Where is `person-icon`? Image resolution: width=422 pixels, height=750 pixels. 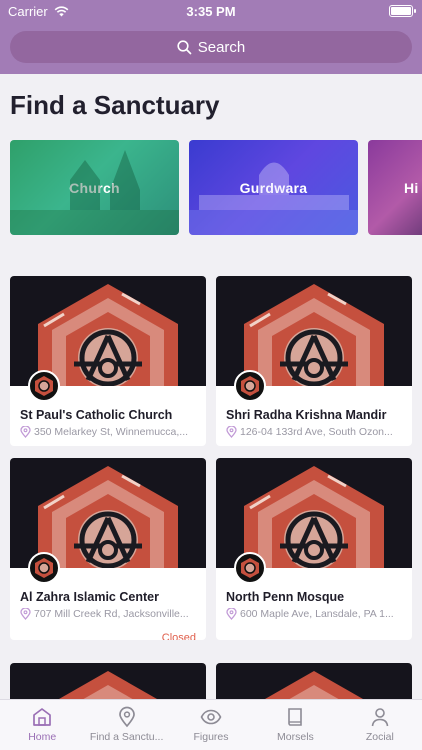 person-icon is located at coordinates (380, 717).